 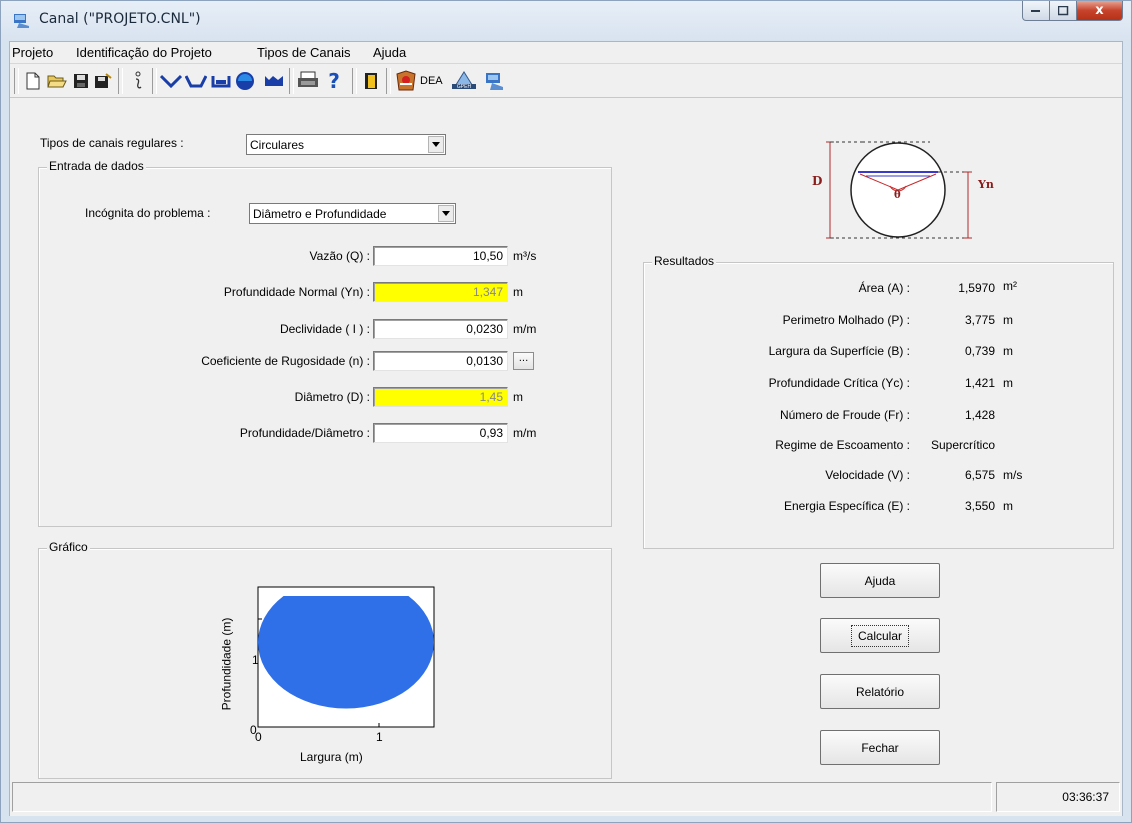 What do you see at coordinates (976, 288) in the screenshot?
I see `result-area-value: 1,5970` at bounding box center [976, 288].